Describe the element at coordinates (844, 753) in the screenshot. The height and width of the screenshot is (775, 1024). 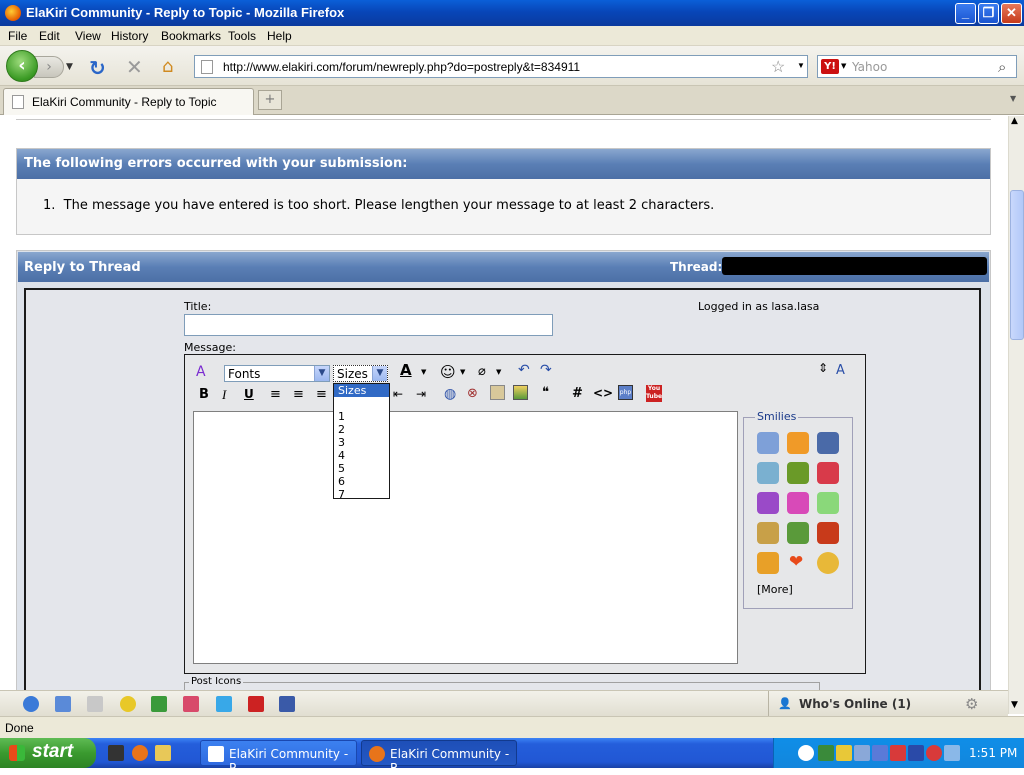
I see `shield-icon` at that location.